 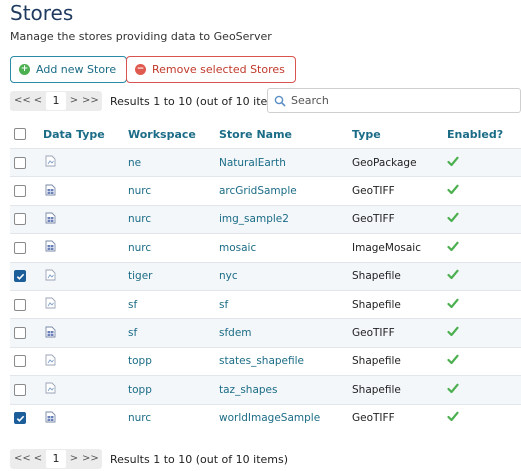 I want to click on search-box, so click(x=394, y=100).